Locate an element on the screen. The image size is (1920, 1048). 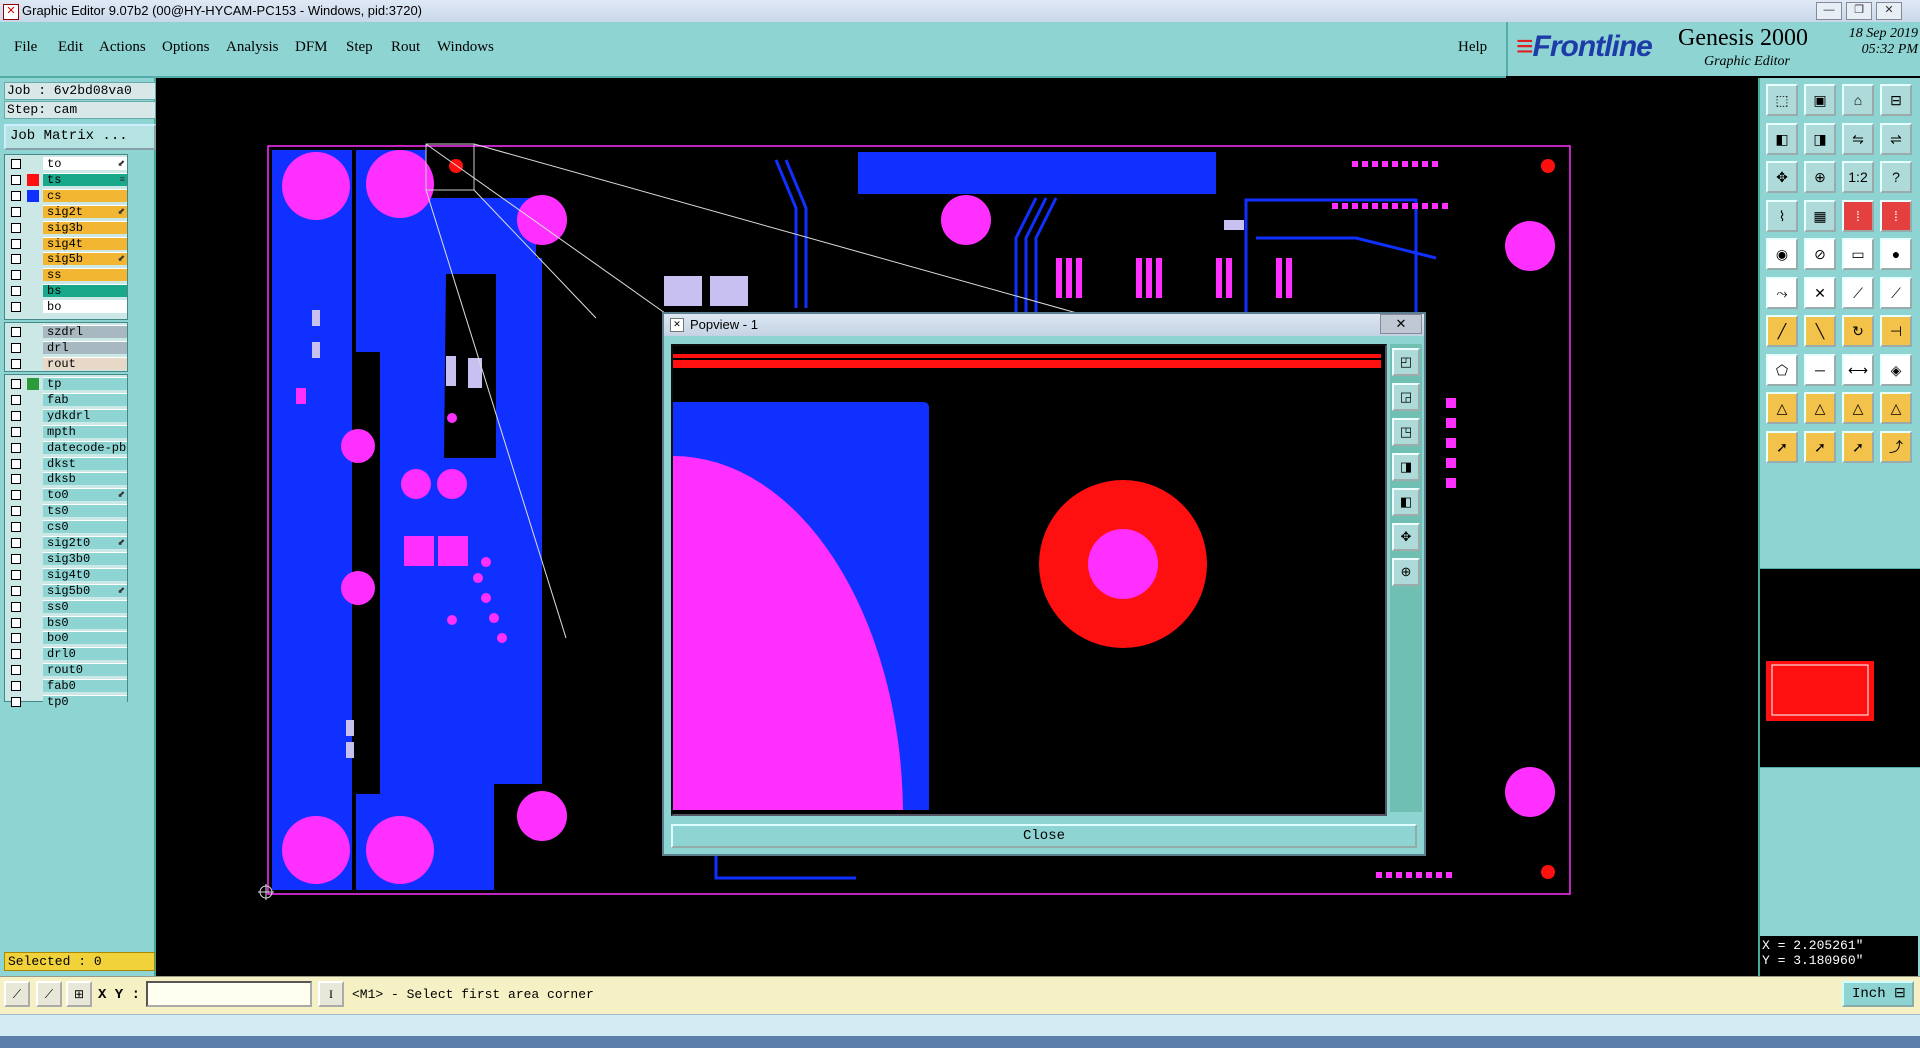
layer-row: sig4t is located at coordinates (67, 243).